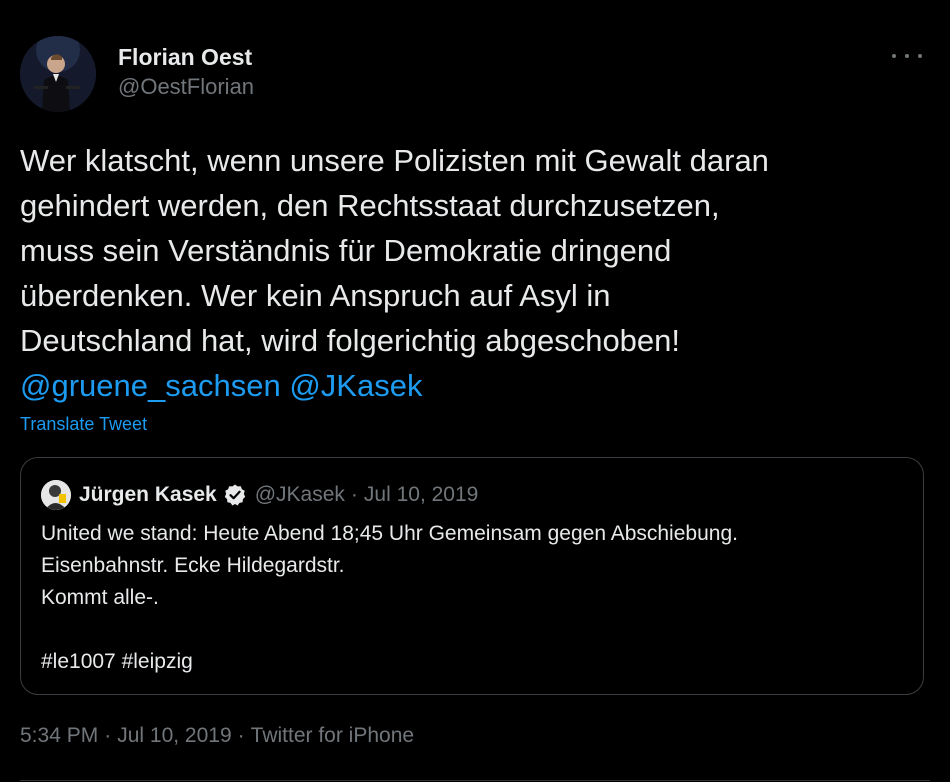 The width and height of the screenshot is (950, 782). Describe the element at coordinates (332, 735) in the screenshot. I see `tweet-source-link: Twitter for iPhone` at that location.